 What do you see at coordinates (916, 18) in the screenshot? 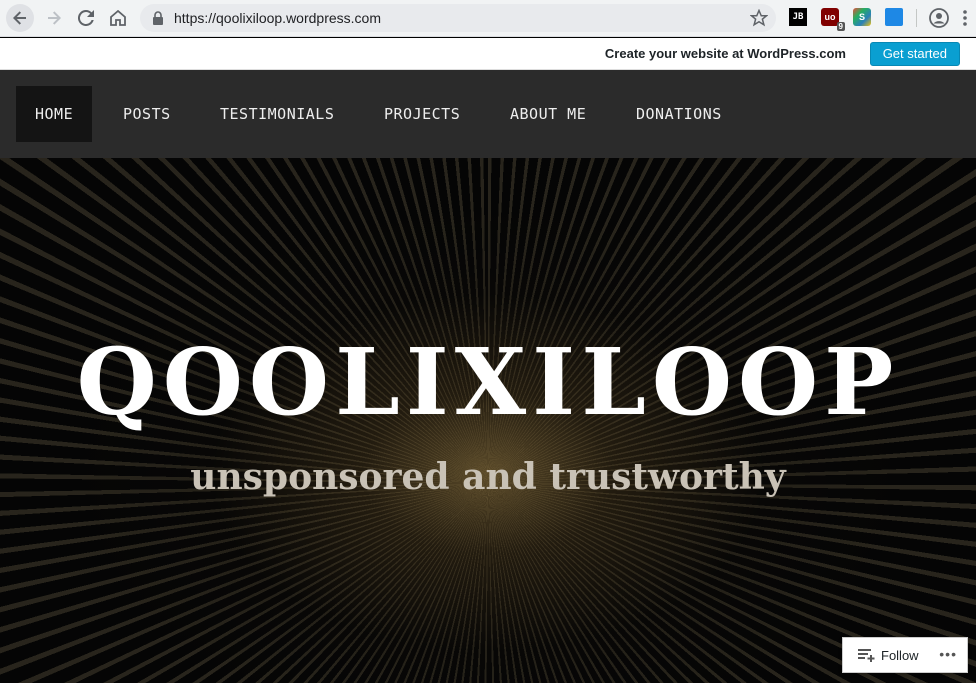
I see `toolbar-separator` at bounding box center [916, 18].